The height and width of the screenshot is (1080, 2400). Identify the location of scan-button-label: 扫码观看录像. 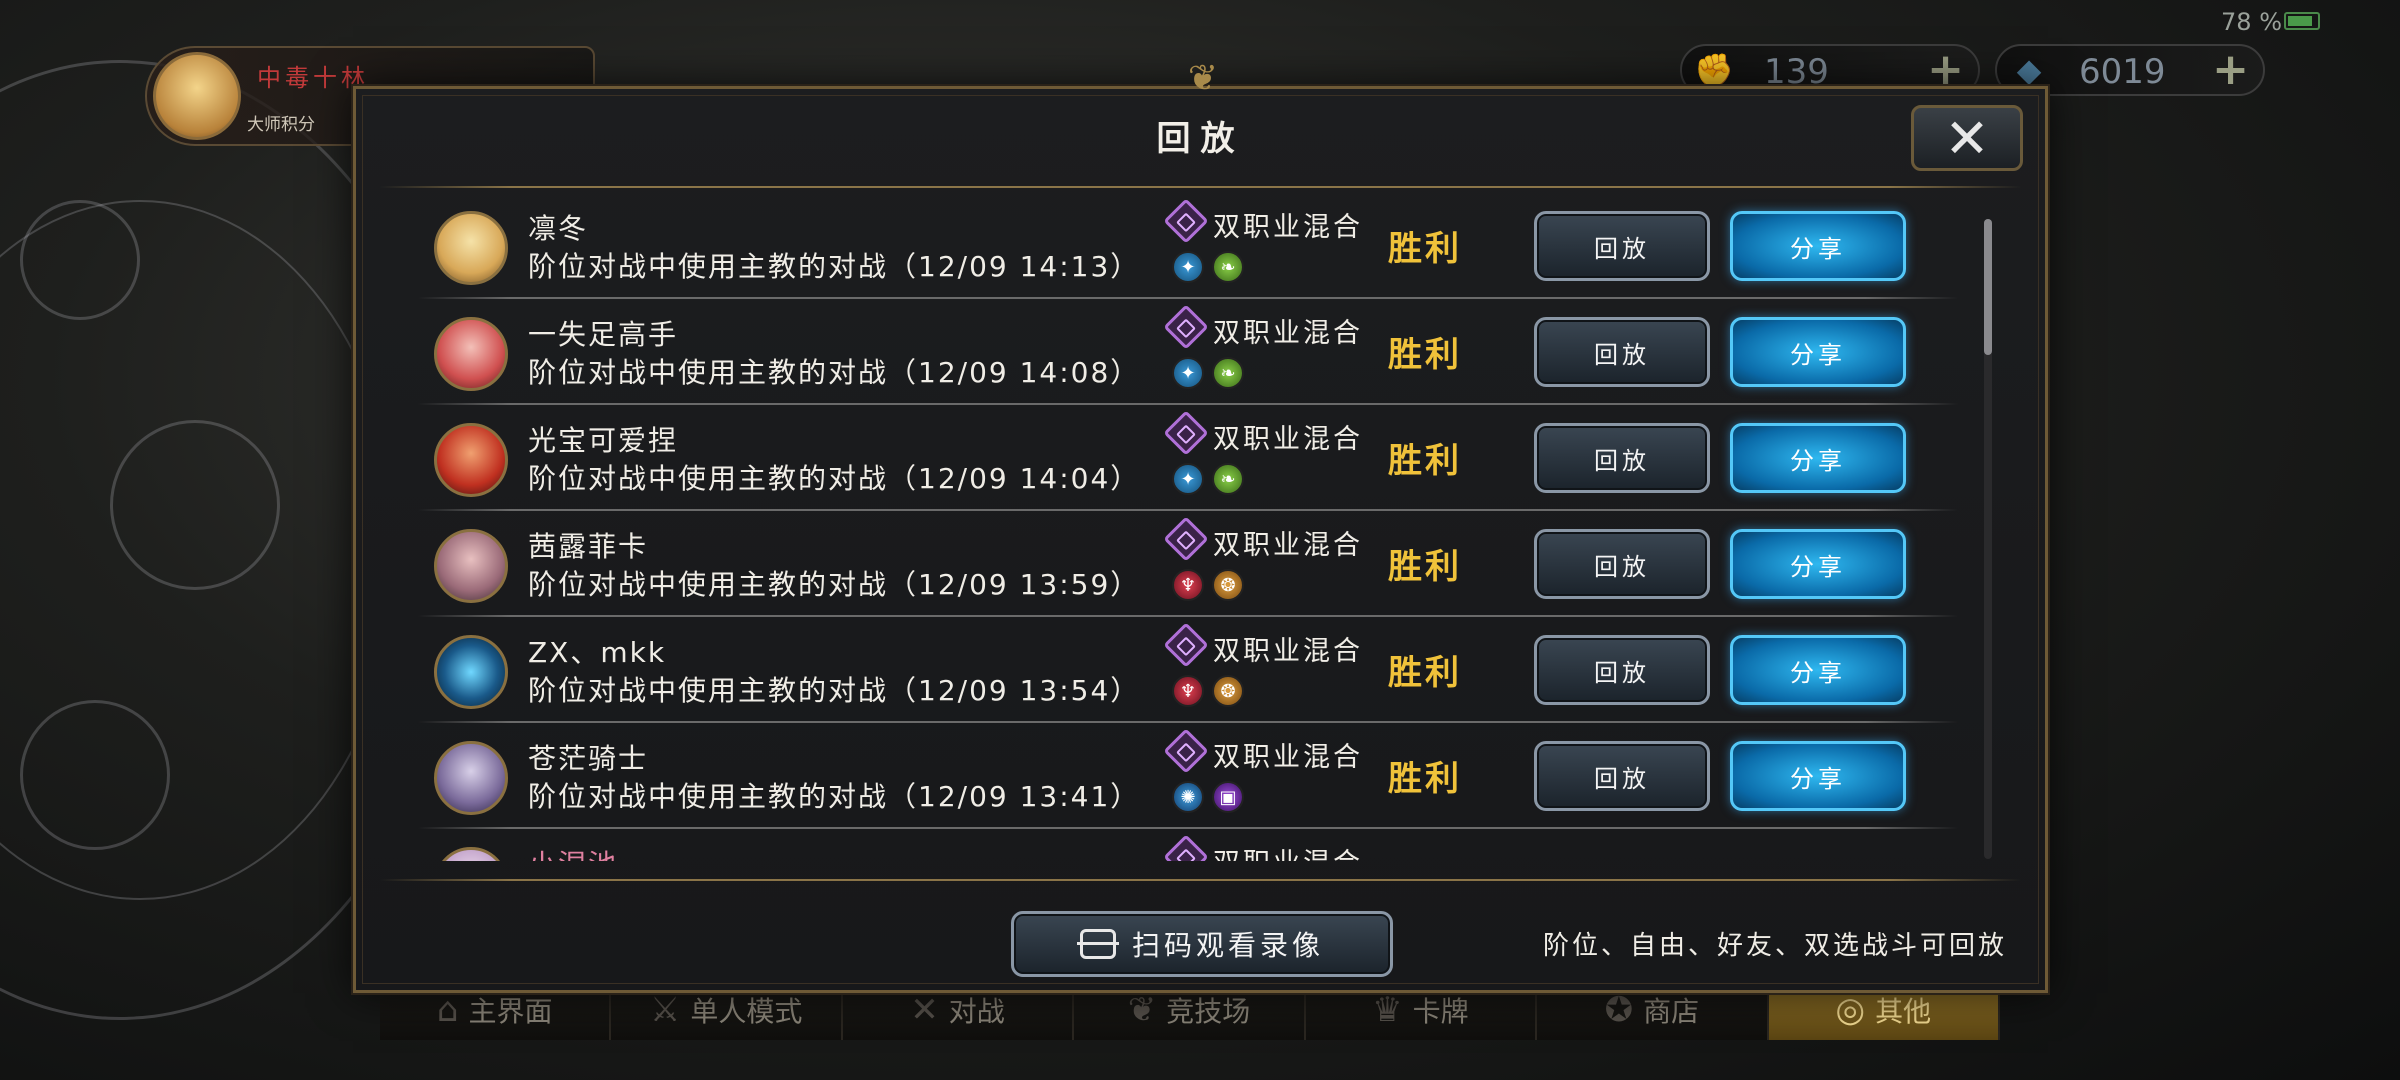
(1227, 945).